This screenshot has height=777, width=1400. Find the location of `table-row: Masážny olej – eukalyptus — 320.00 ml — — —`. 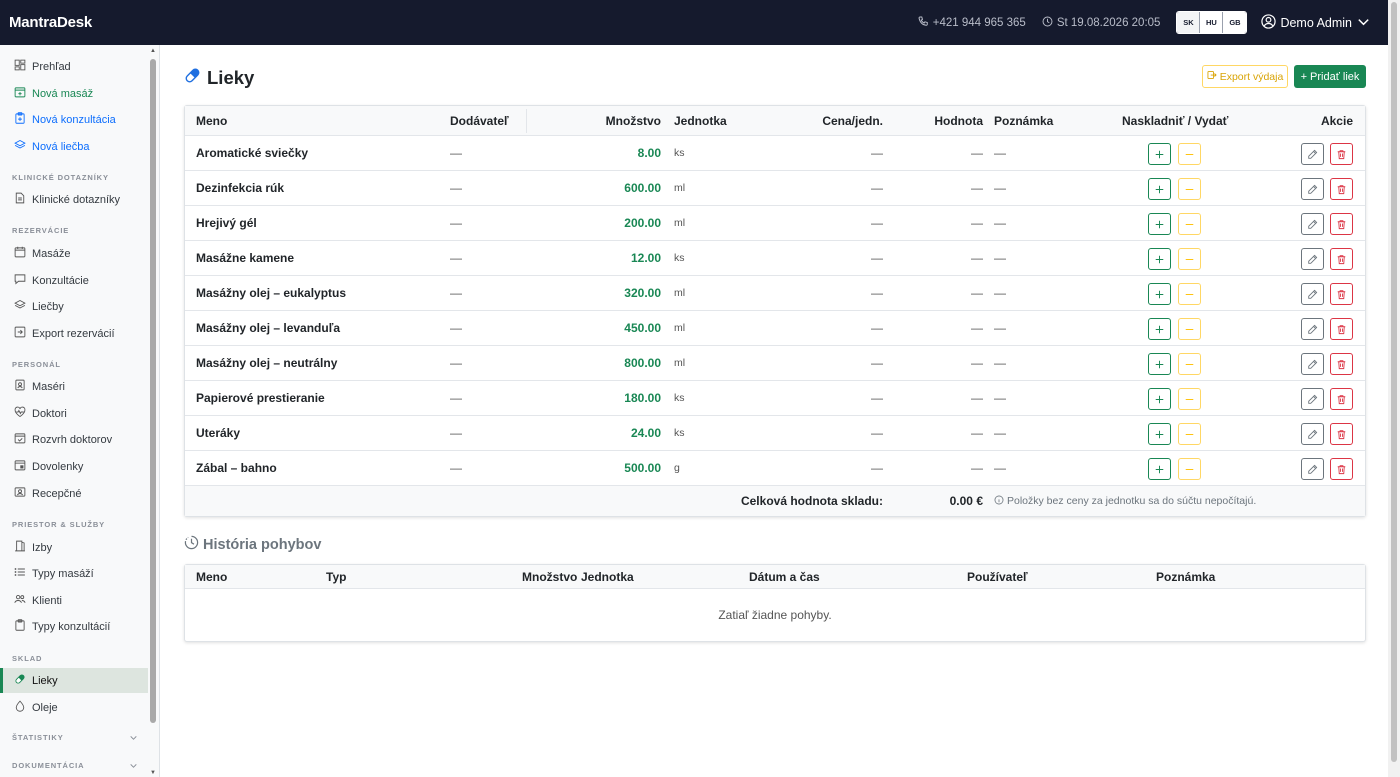

table-row: Masážny olej – eukalyptus — 320.00 ml — — — is located at coordinates (775, 293).